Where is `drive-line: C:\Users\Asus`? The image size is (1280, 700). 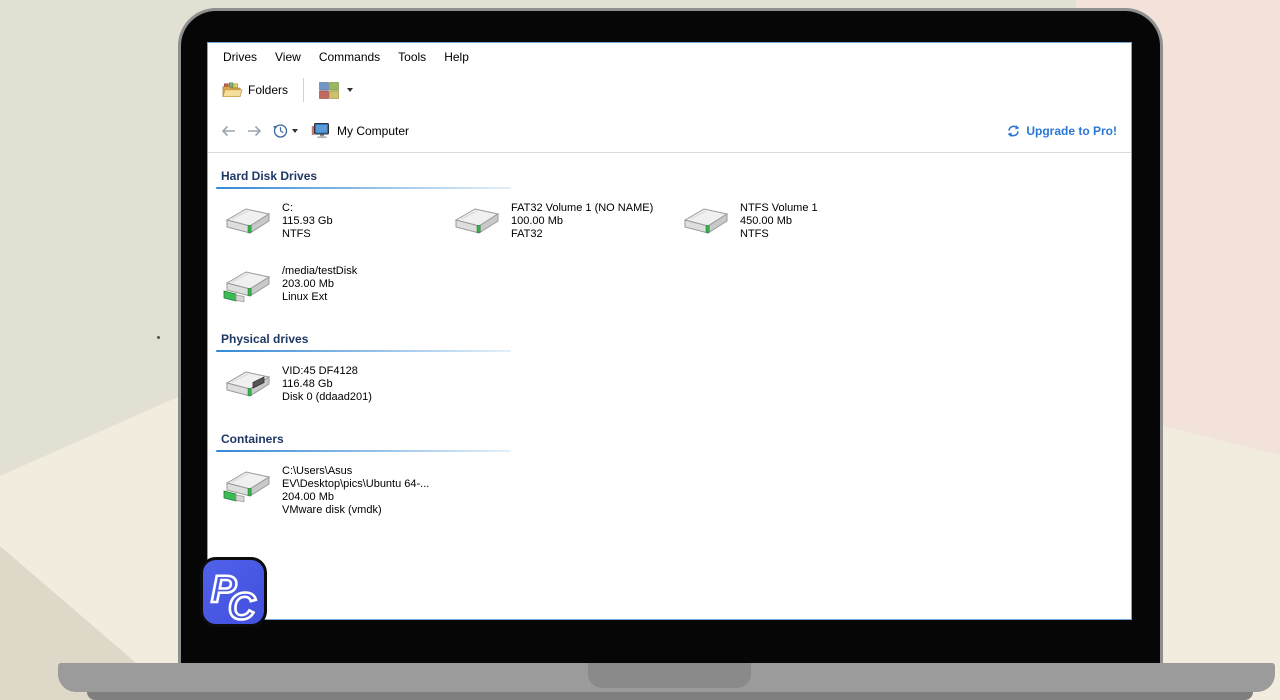 drive-line: C:\Users\Asus is located at coordinates (317, 471).